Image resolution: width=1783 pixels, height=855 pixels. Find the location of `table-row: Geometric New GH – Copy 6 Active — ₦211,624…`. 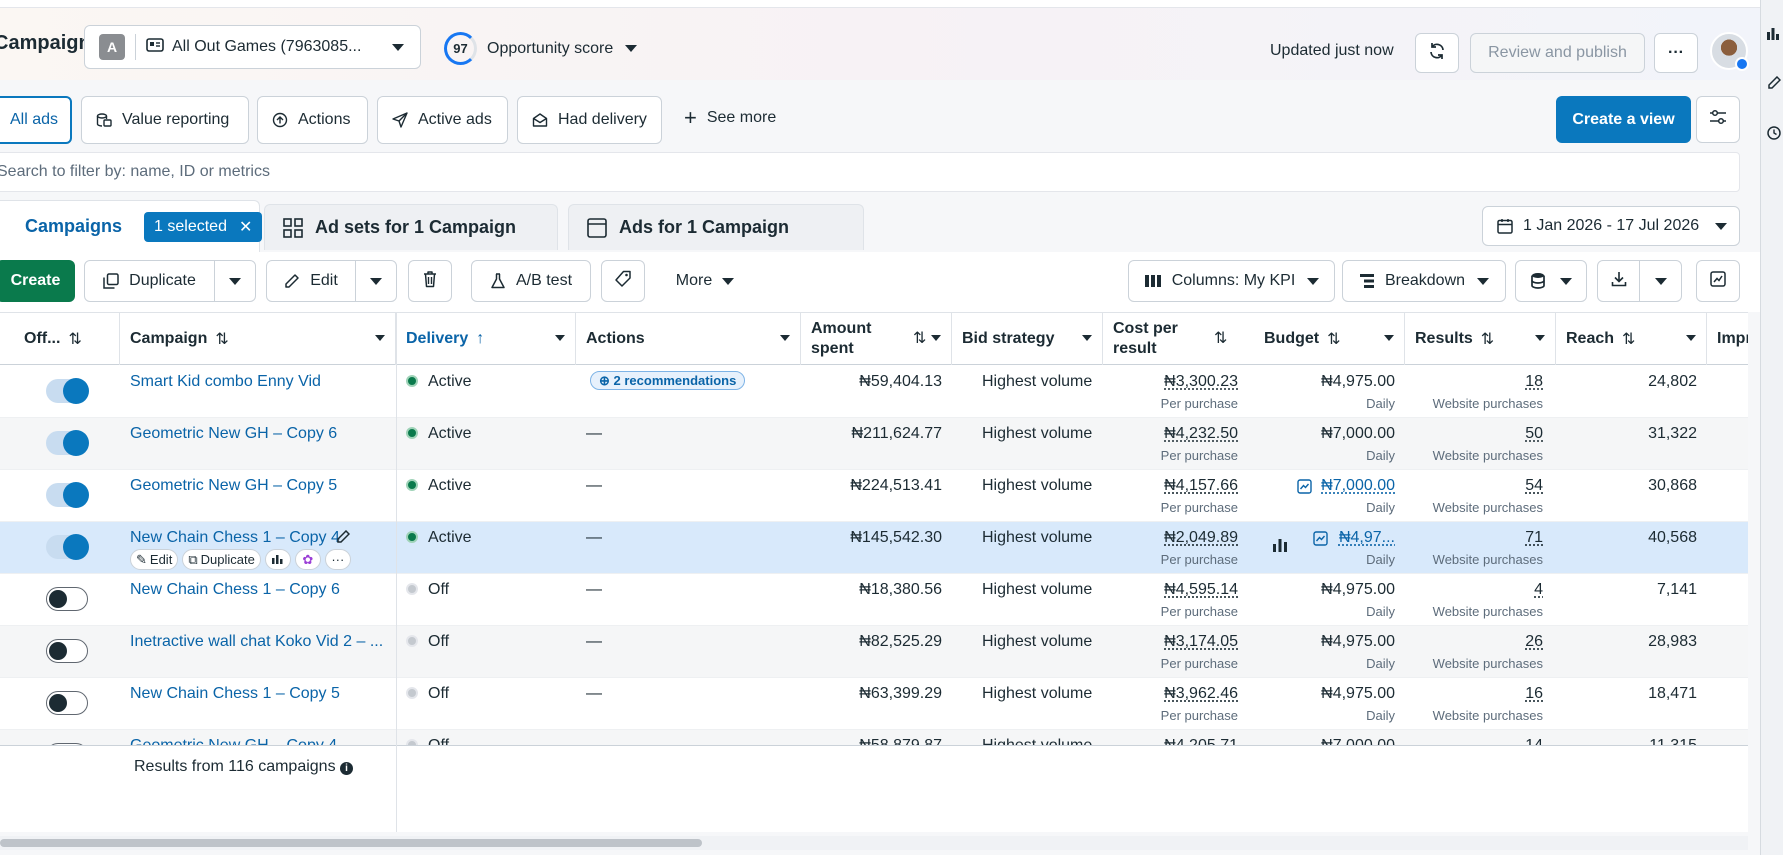

table-row: Geometric New GH – Copy 6 Active — ₦211,624… is located at coordinates (874, 444).